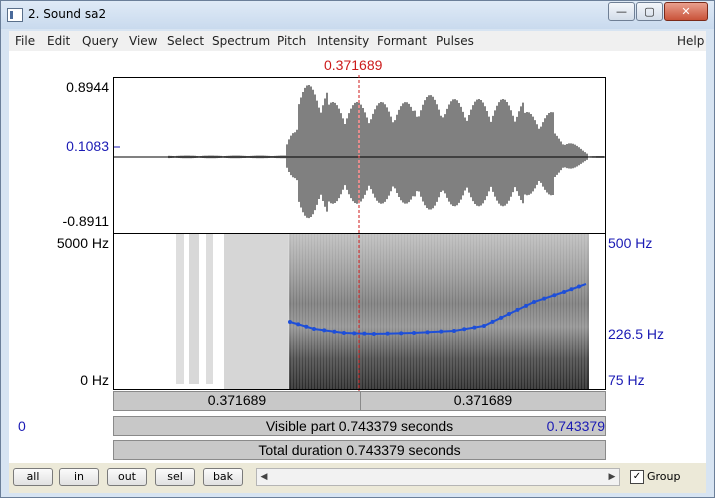 Image resolution: width=715 pixels, height=498 pixels. I want to click on total-duration-bar: Total duration 0.743379 seconds, so click(359, 450).